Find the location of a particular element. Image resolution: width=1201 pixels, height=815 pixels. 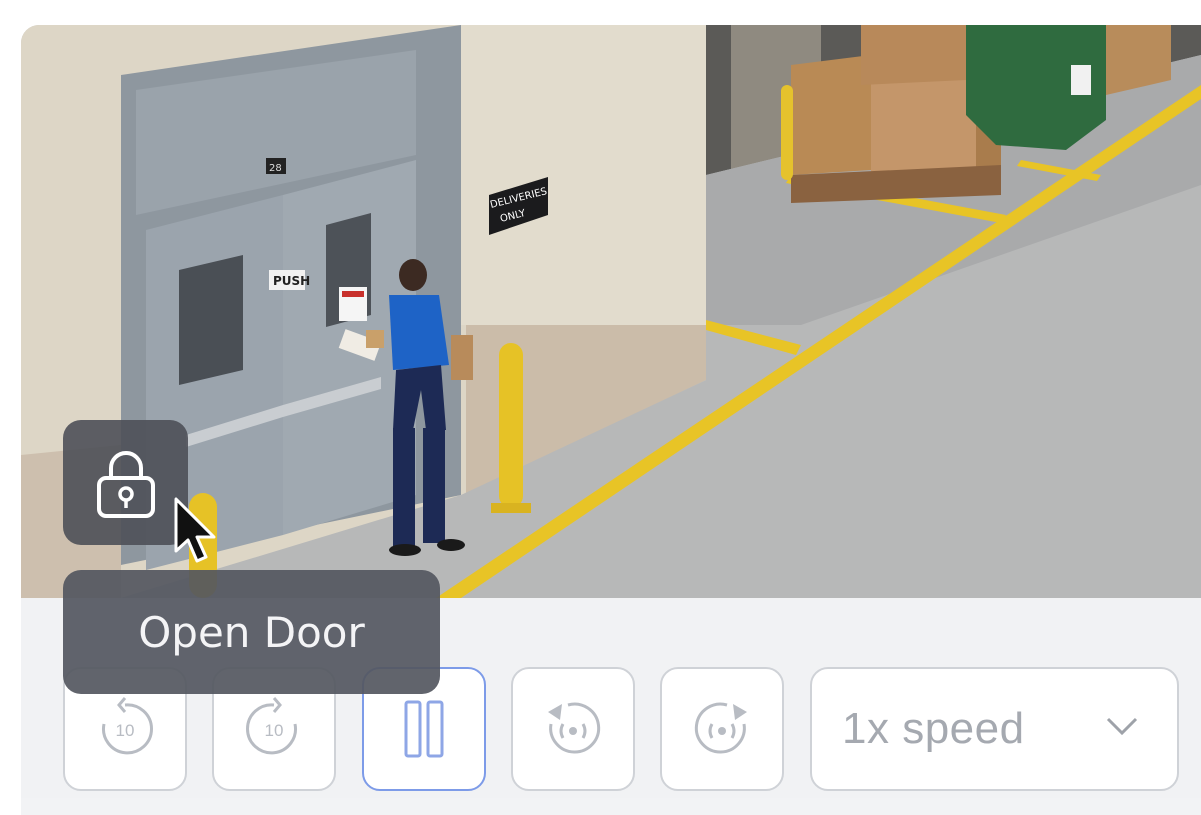

tooltip-text: Open Door is located at coordinates (251, 632).